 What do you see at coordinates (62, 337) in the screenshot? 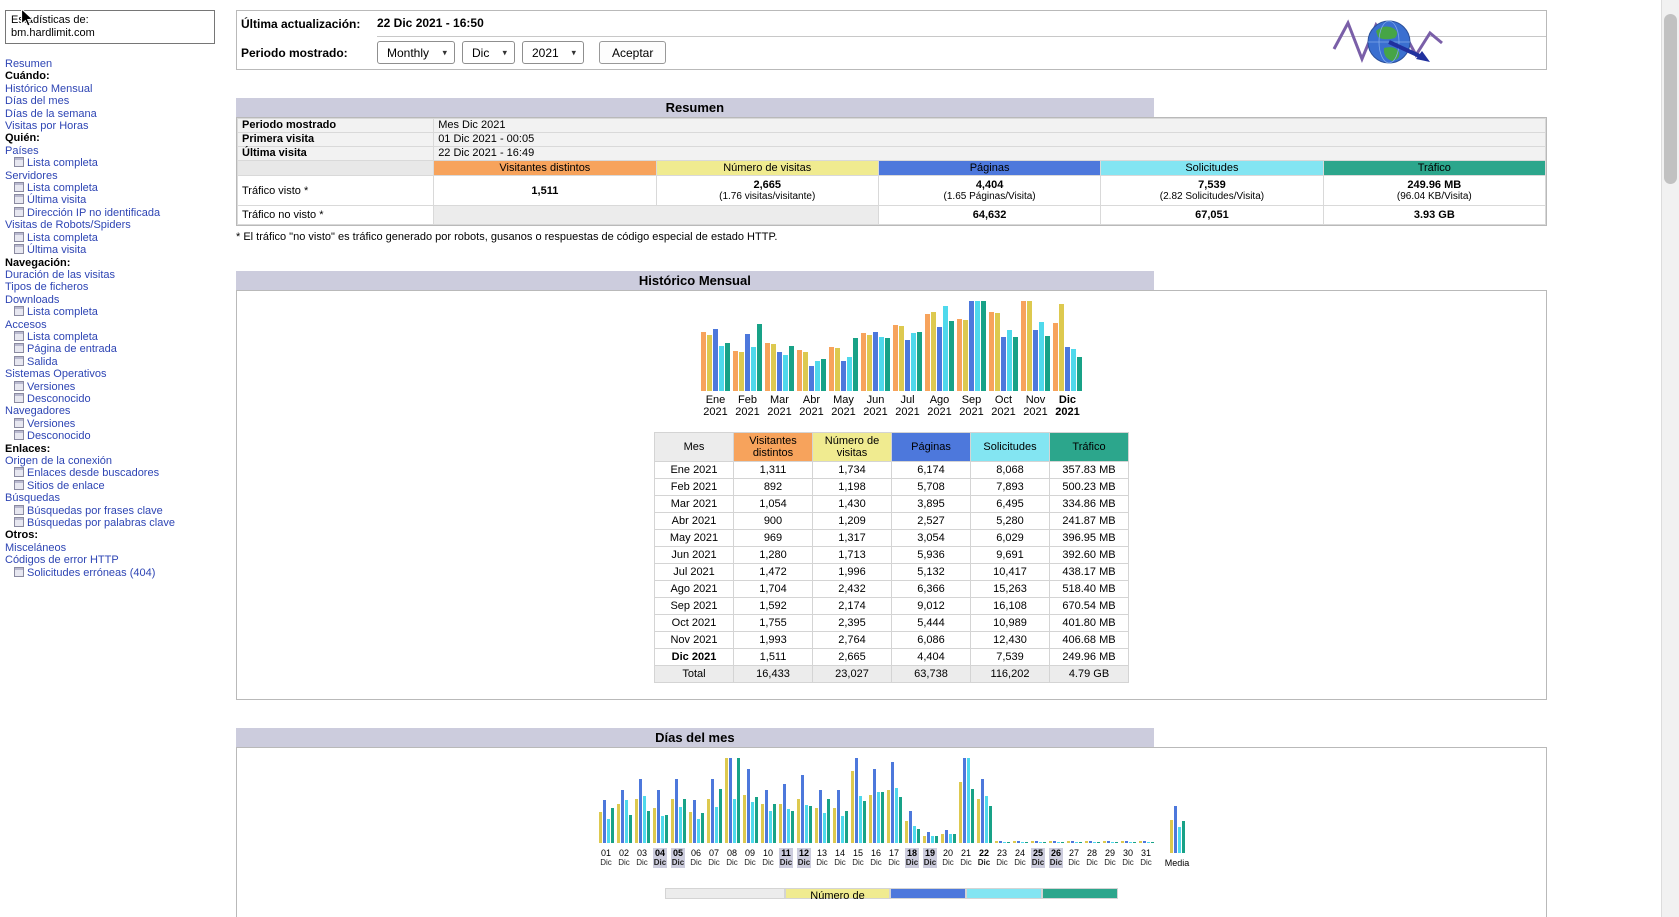
I see `sidebar-item-lista-completa-22: Lista completa` at bounding box center [62, 337].